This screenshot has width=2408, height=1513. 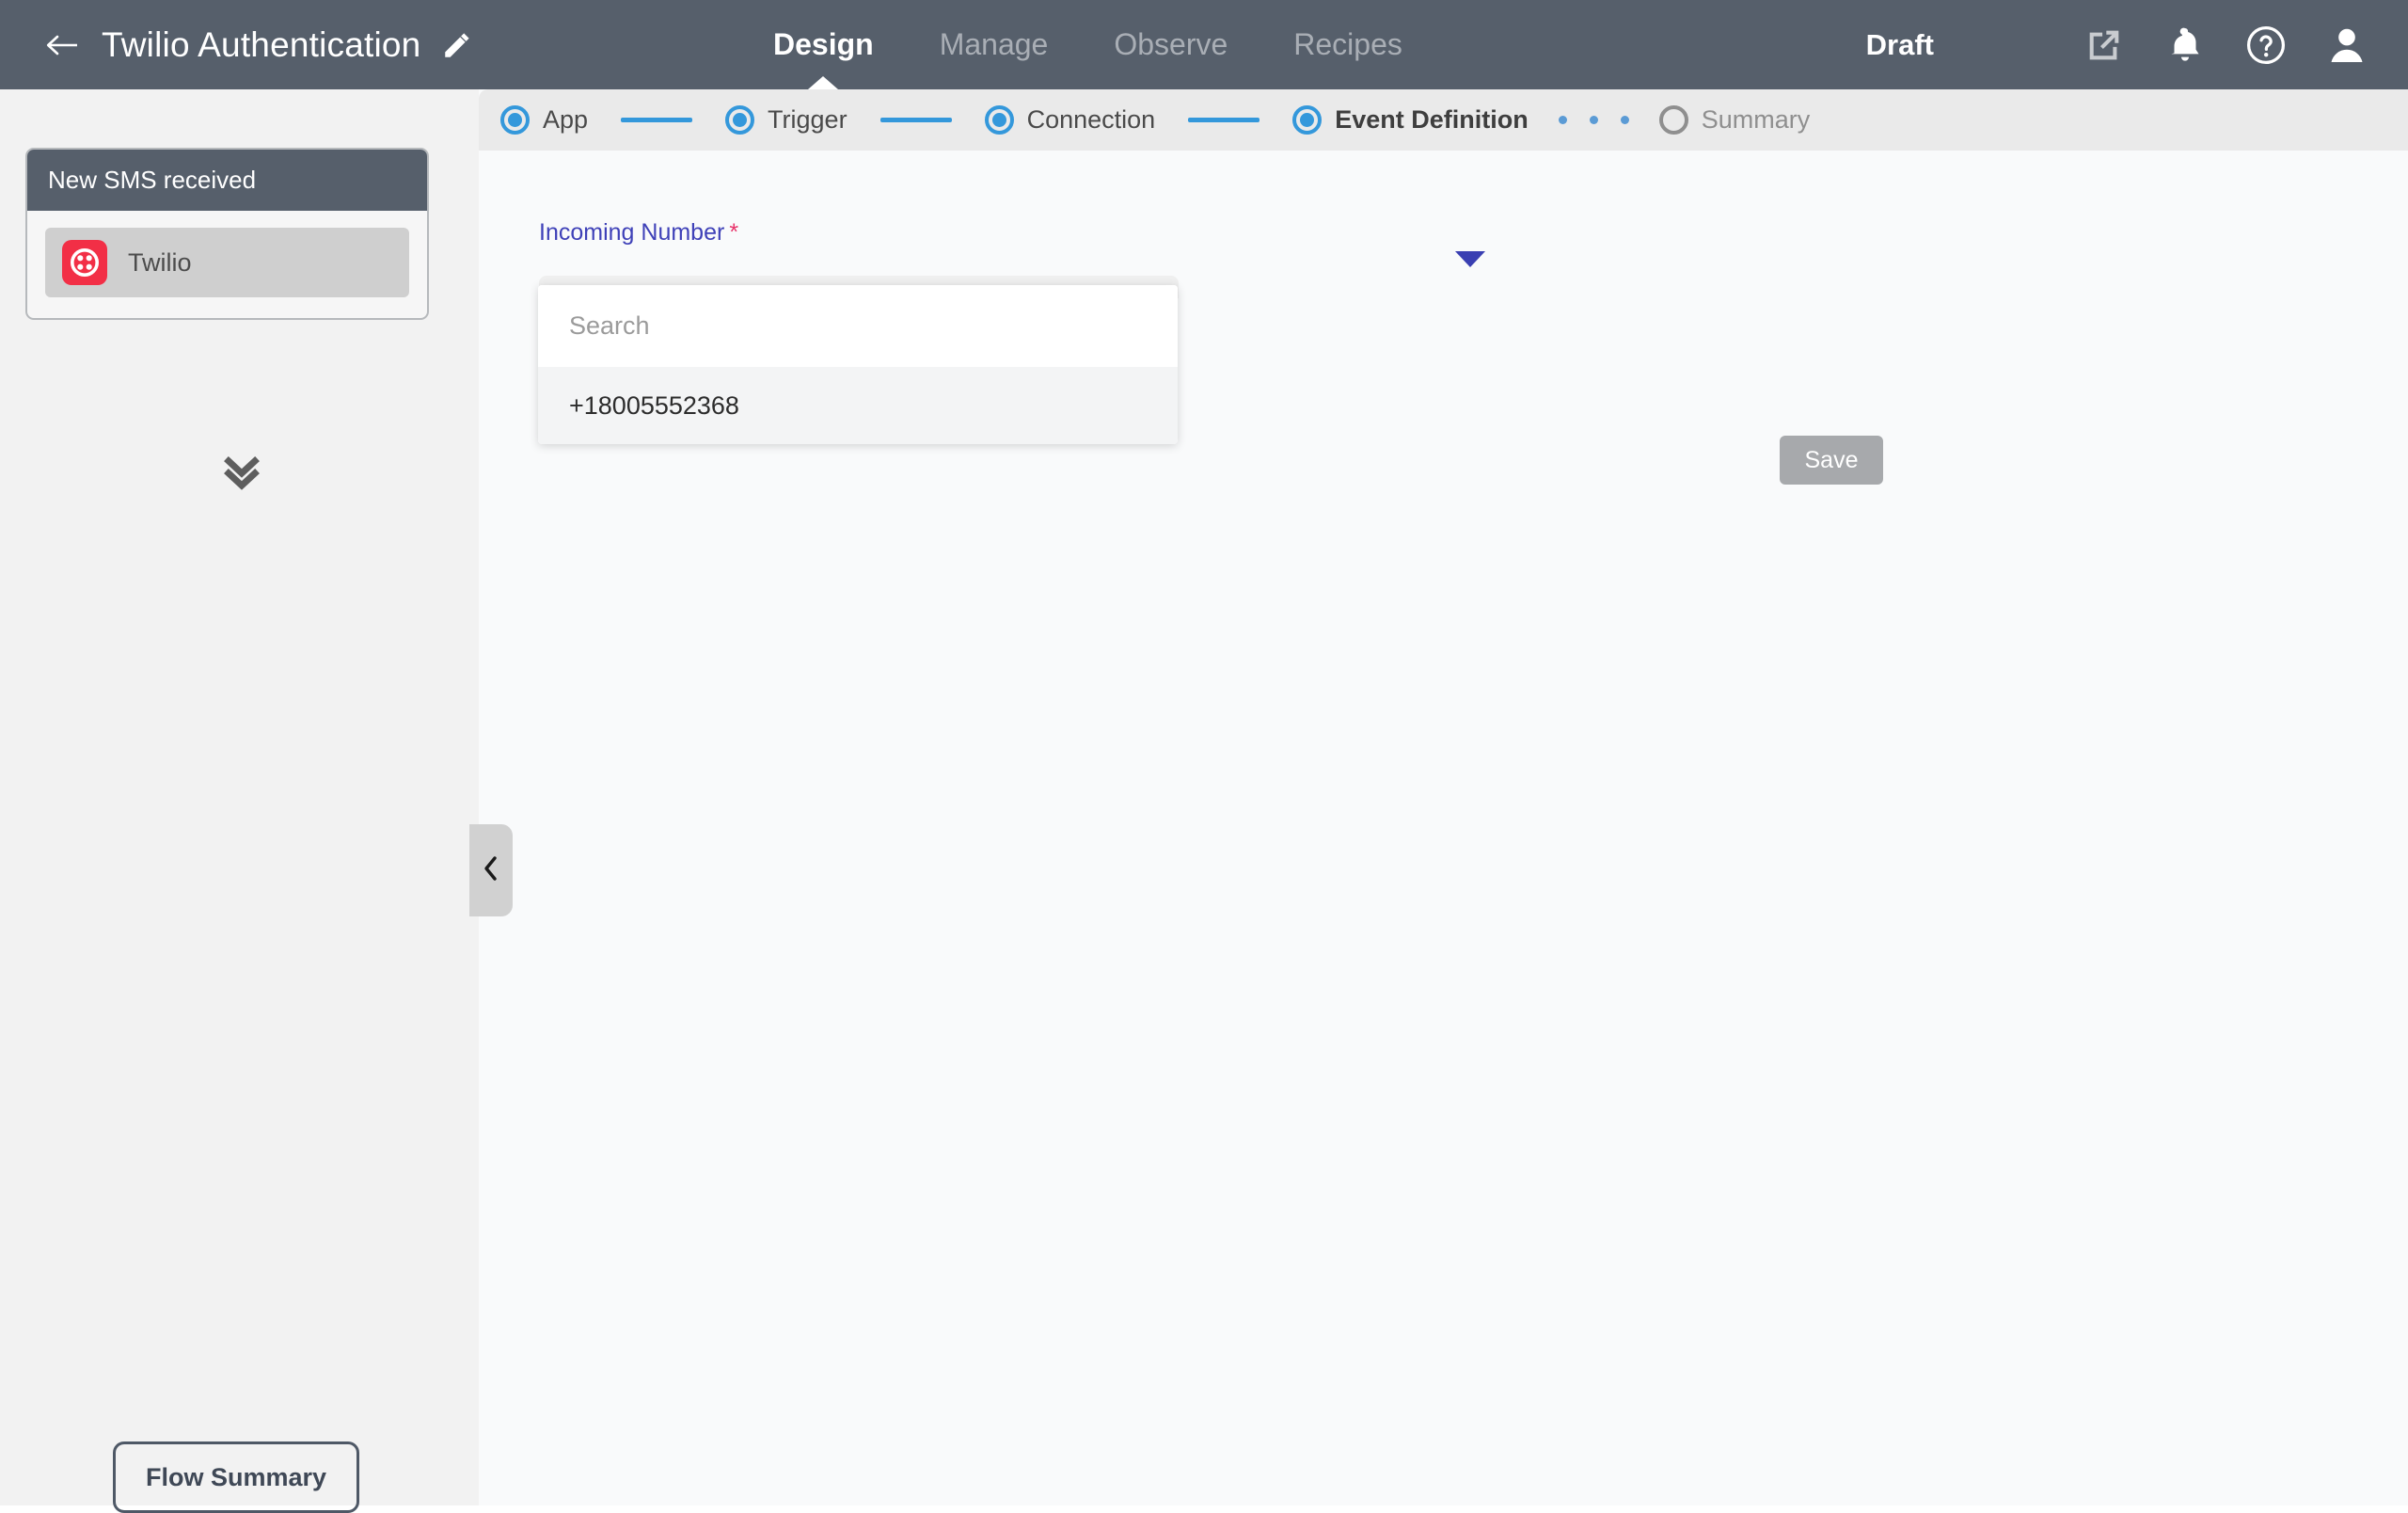 I want to click on help-circle-icon, so click(x=2266, y=45).